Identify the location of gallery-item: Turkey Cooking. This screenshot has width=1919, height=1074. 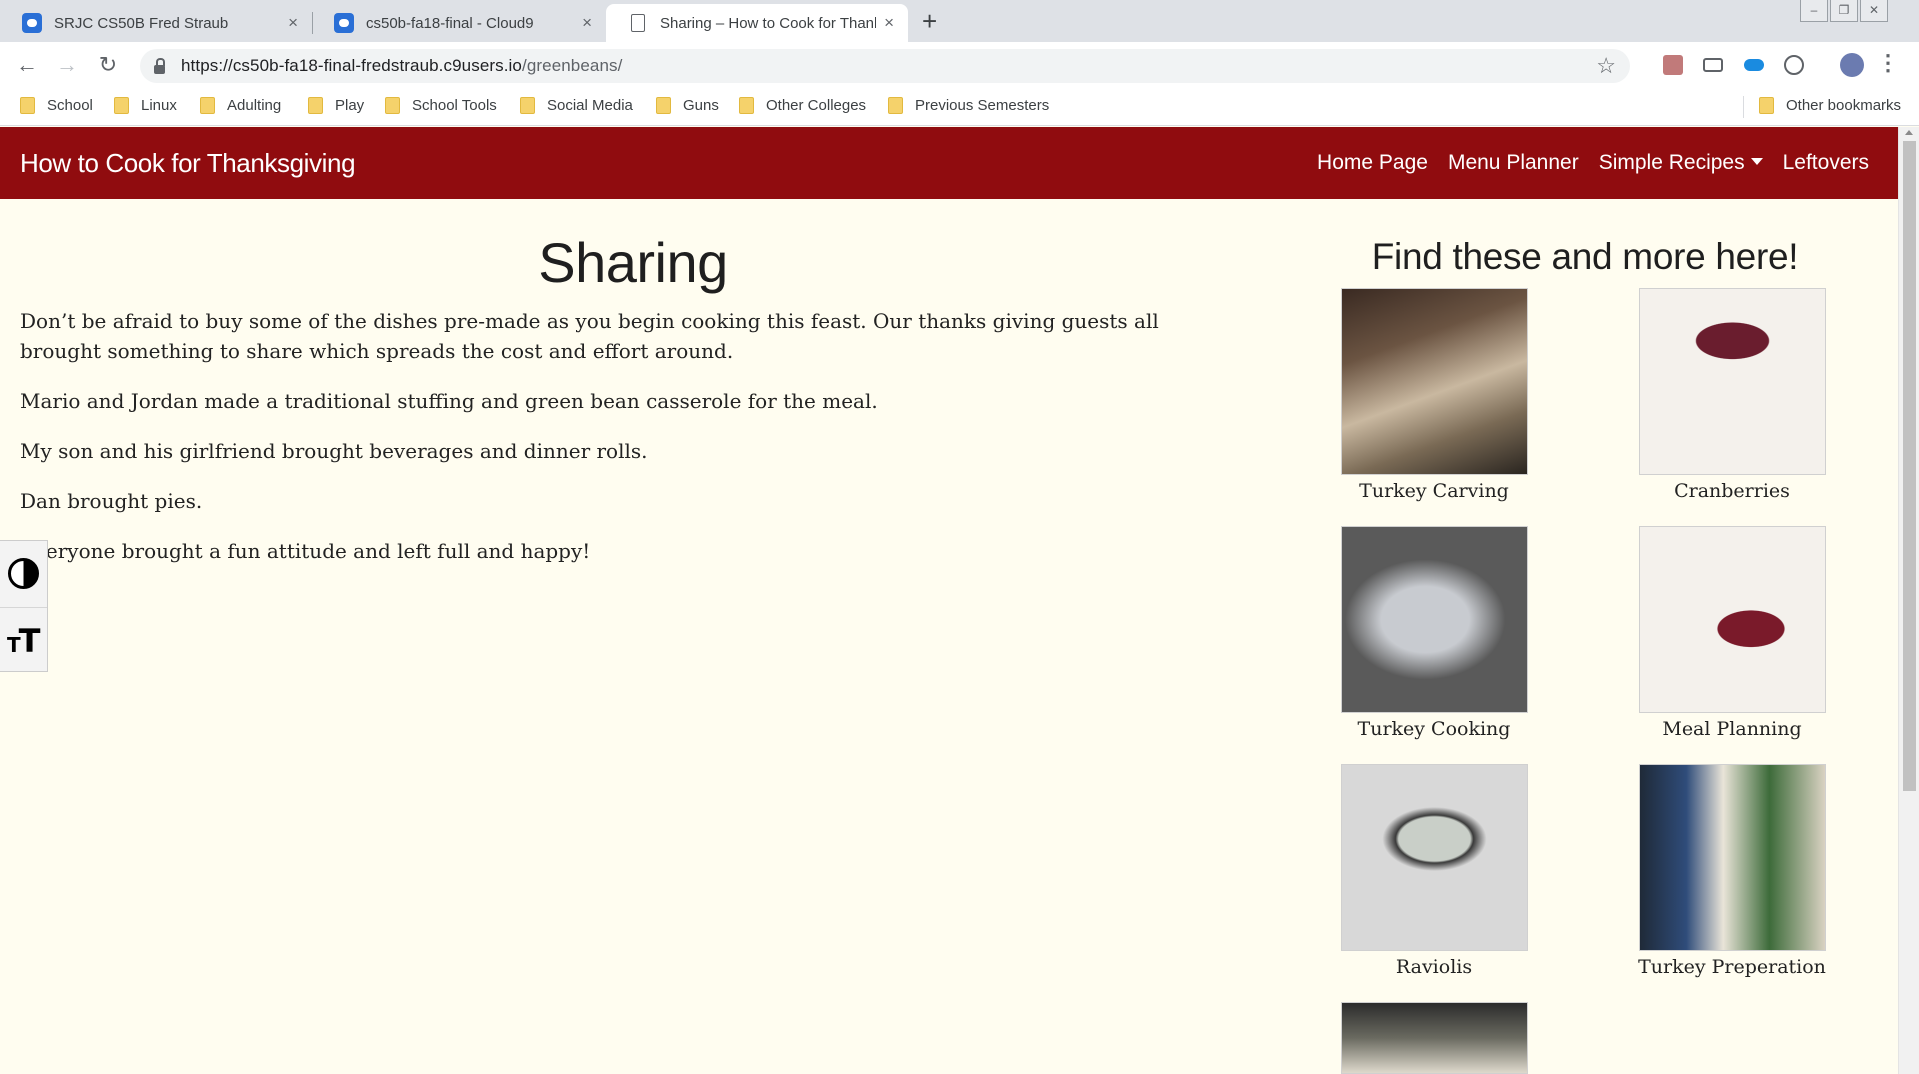
(1434, 633).